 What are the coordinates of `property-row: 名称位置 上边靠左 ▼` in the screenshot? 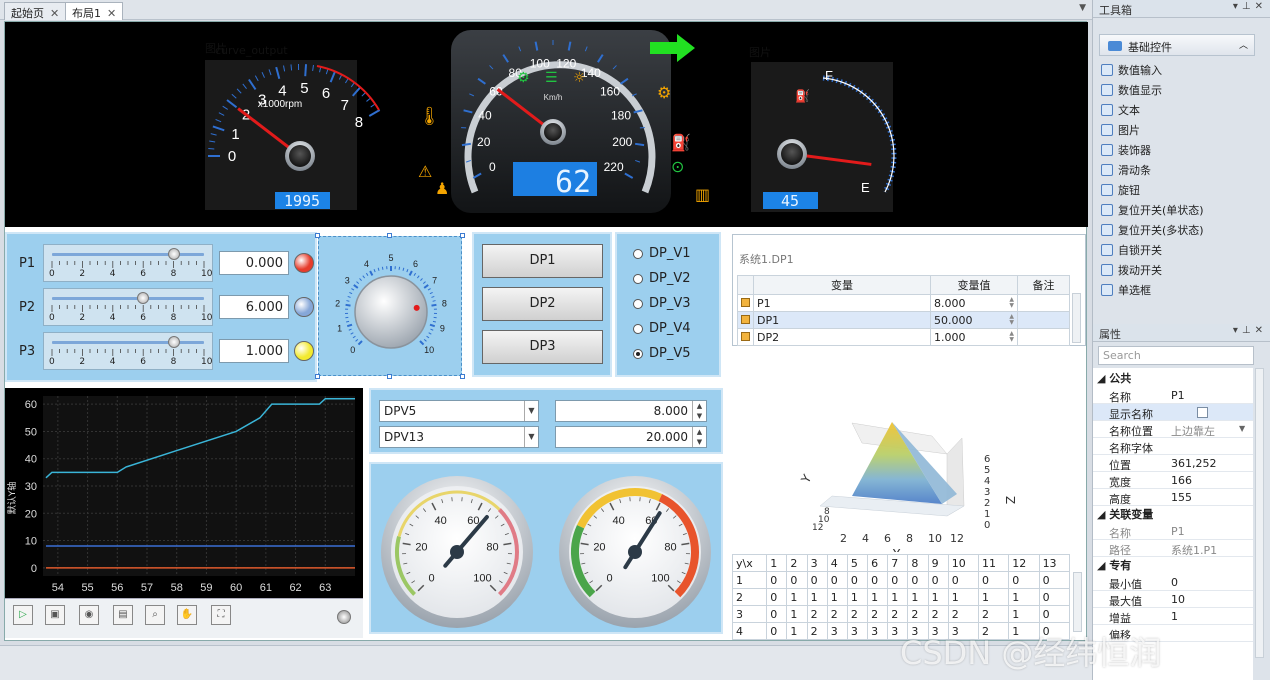 It's located at (1173, 429).